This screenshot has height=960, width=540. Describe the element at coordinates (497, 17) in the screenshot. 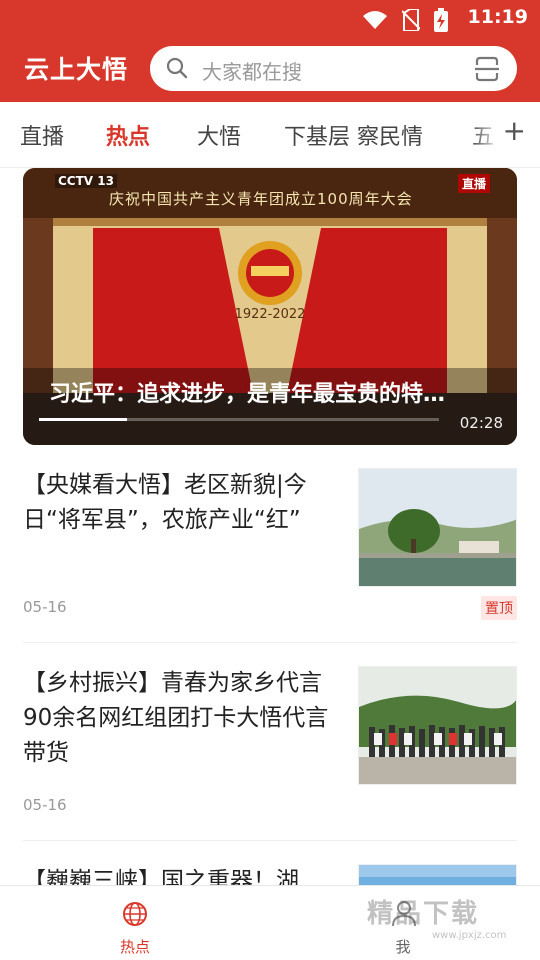

I see `status-time: 11:19` at that location.